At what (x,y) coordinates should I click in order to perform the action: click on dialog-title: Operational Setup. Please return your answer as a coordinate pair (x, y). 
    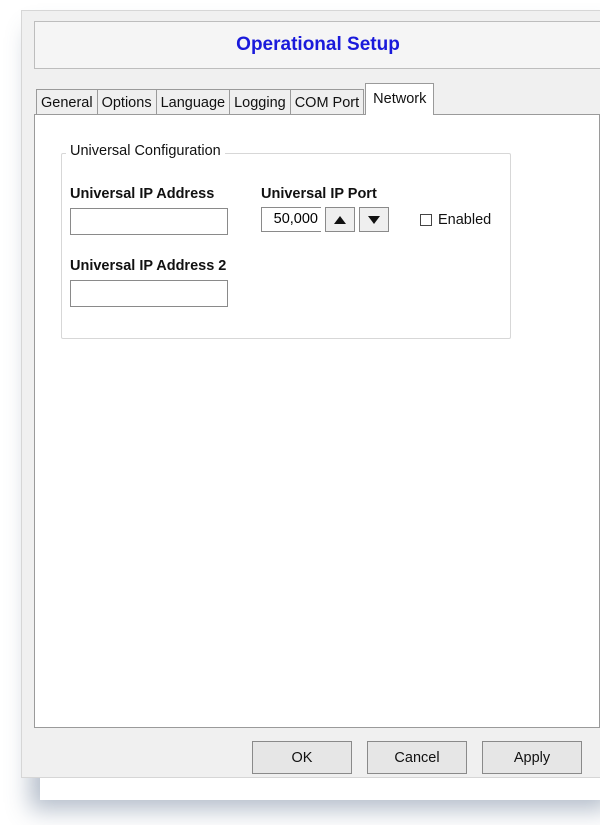
    Looking at the image, I should click on (318, 44).